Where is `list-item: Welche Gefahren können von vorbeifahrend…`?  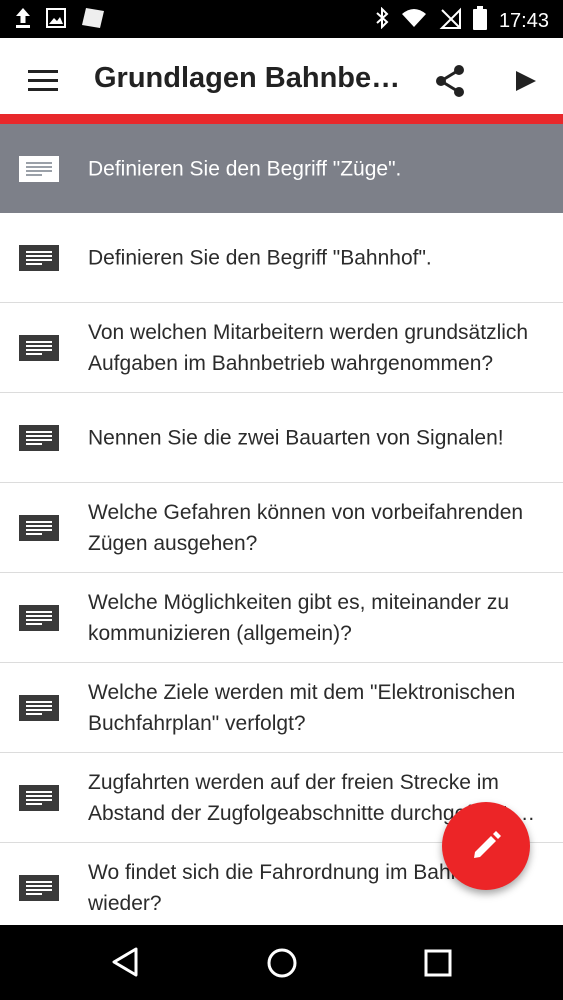 list-item: Welche Gefahren können von vorbeifahrend… is located at coordinates (281, 528).